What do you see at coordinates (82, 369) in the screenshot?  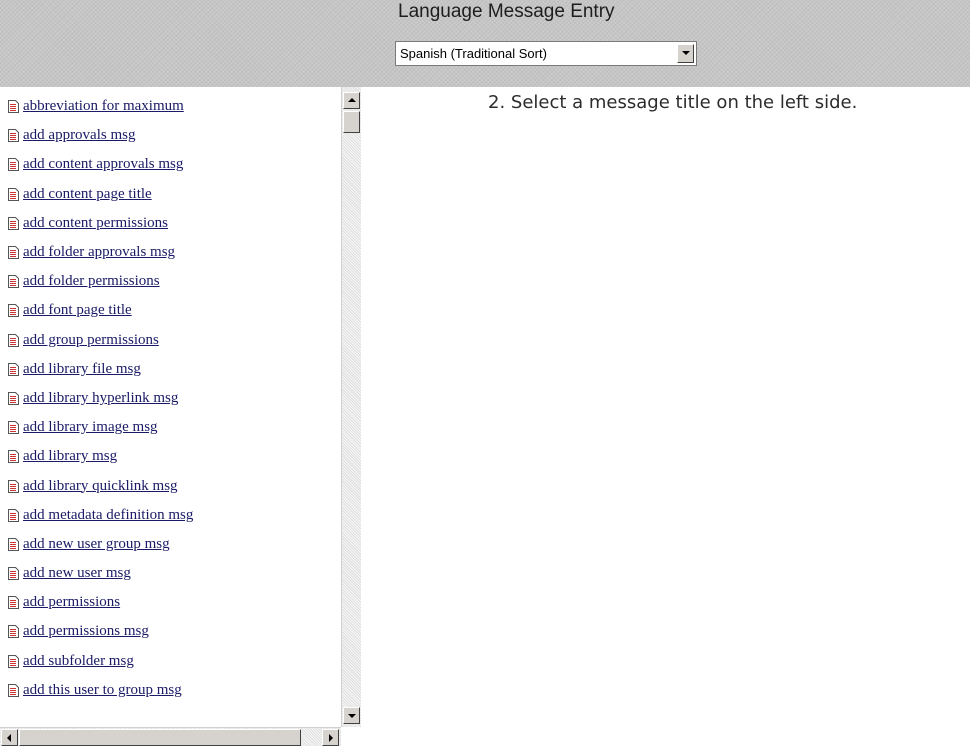 I see `message-title-link: add library file msg` at bounding box center [82, 369].